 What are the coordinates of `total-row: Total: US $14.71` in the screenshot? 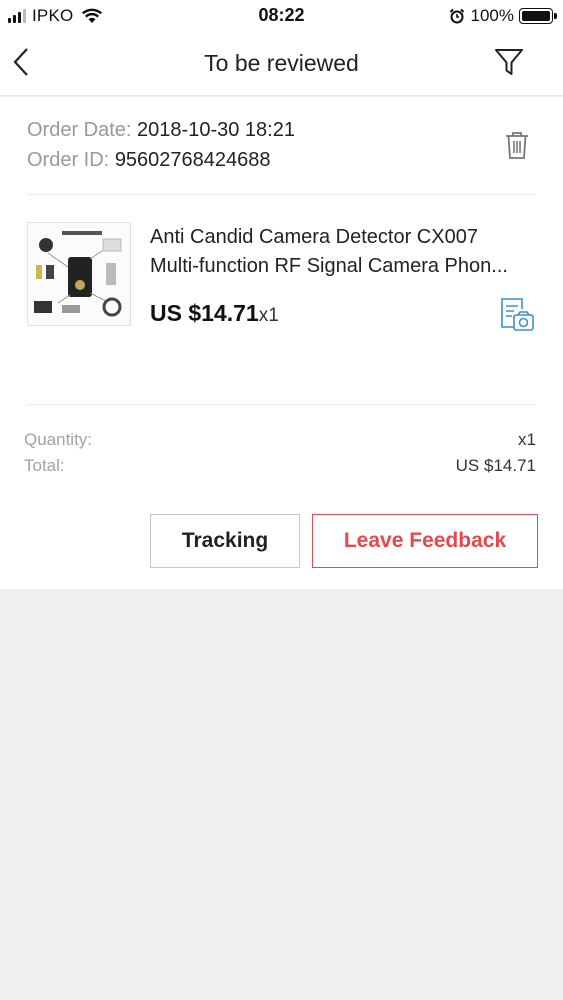 It's located at (280, 466).